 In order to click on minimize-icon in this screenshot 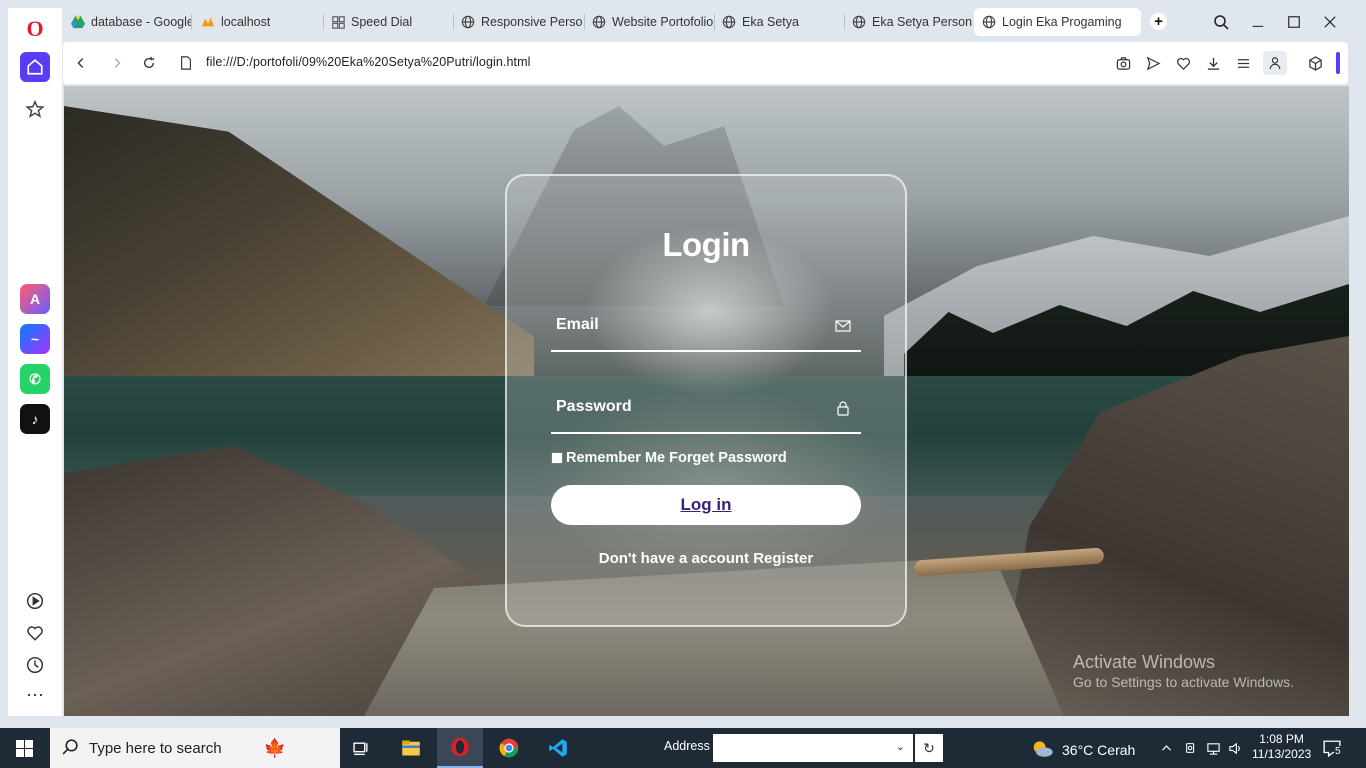, I will do `click(1258, 22)`.